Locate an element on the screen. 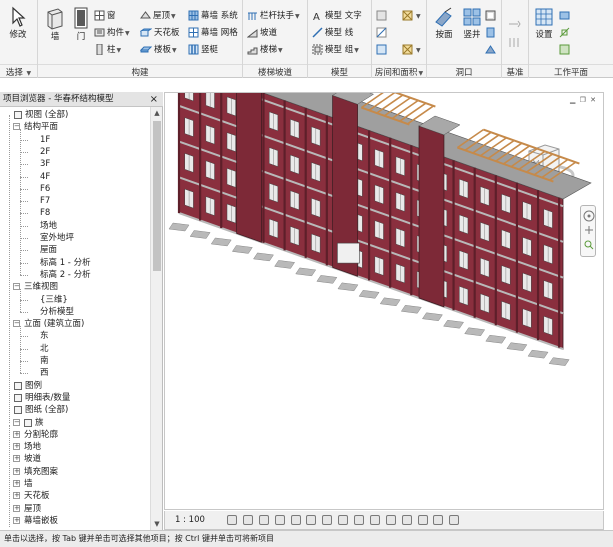 This screenshot has height=547, width=613. stair-button: 楼梯▼ is located at coordinates (265, 50).